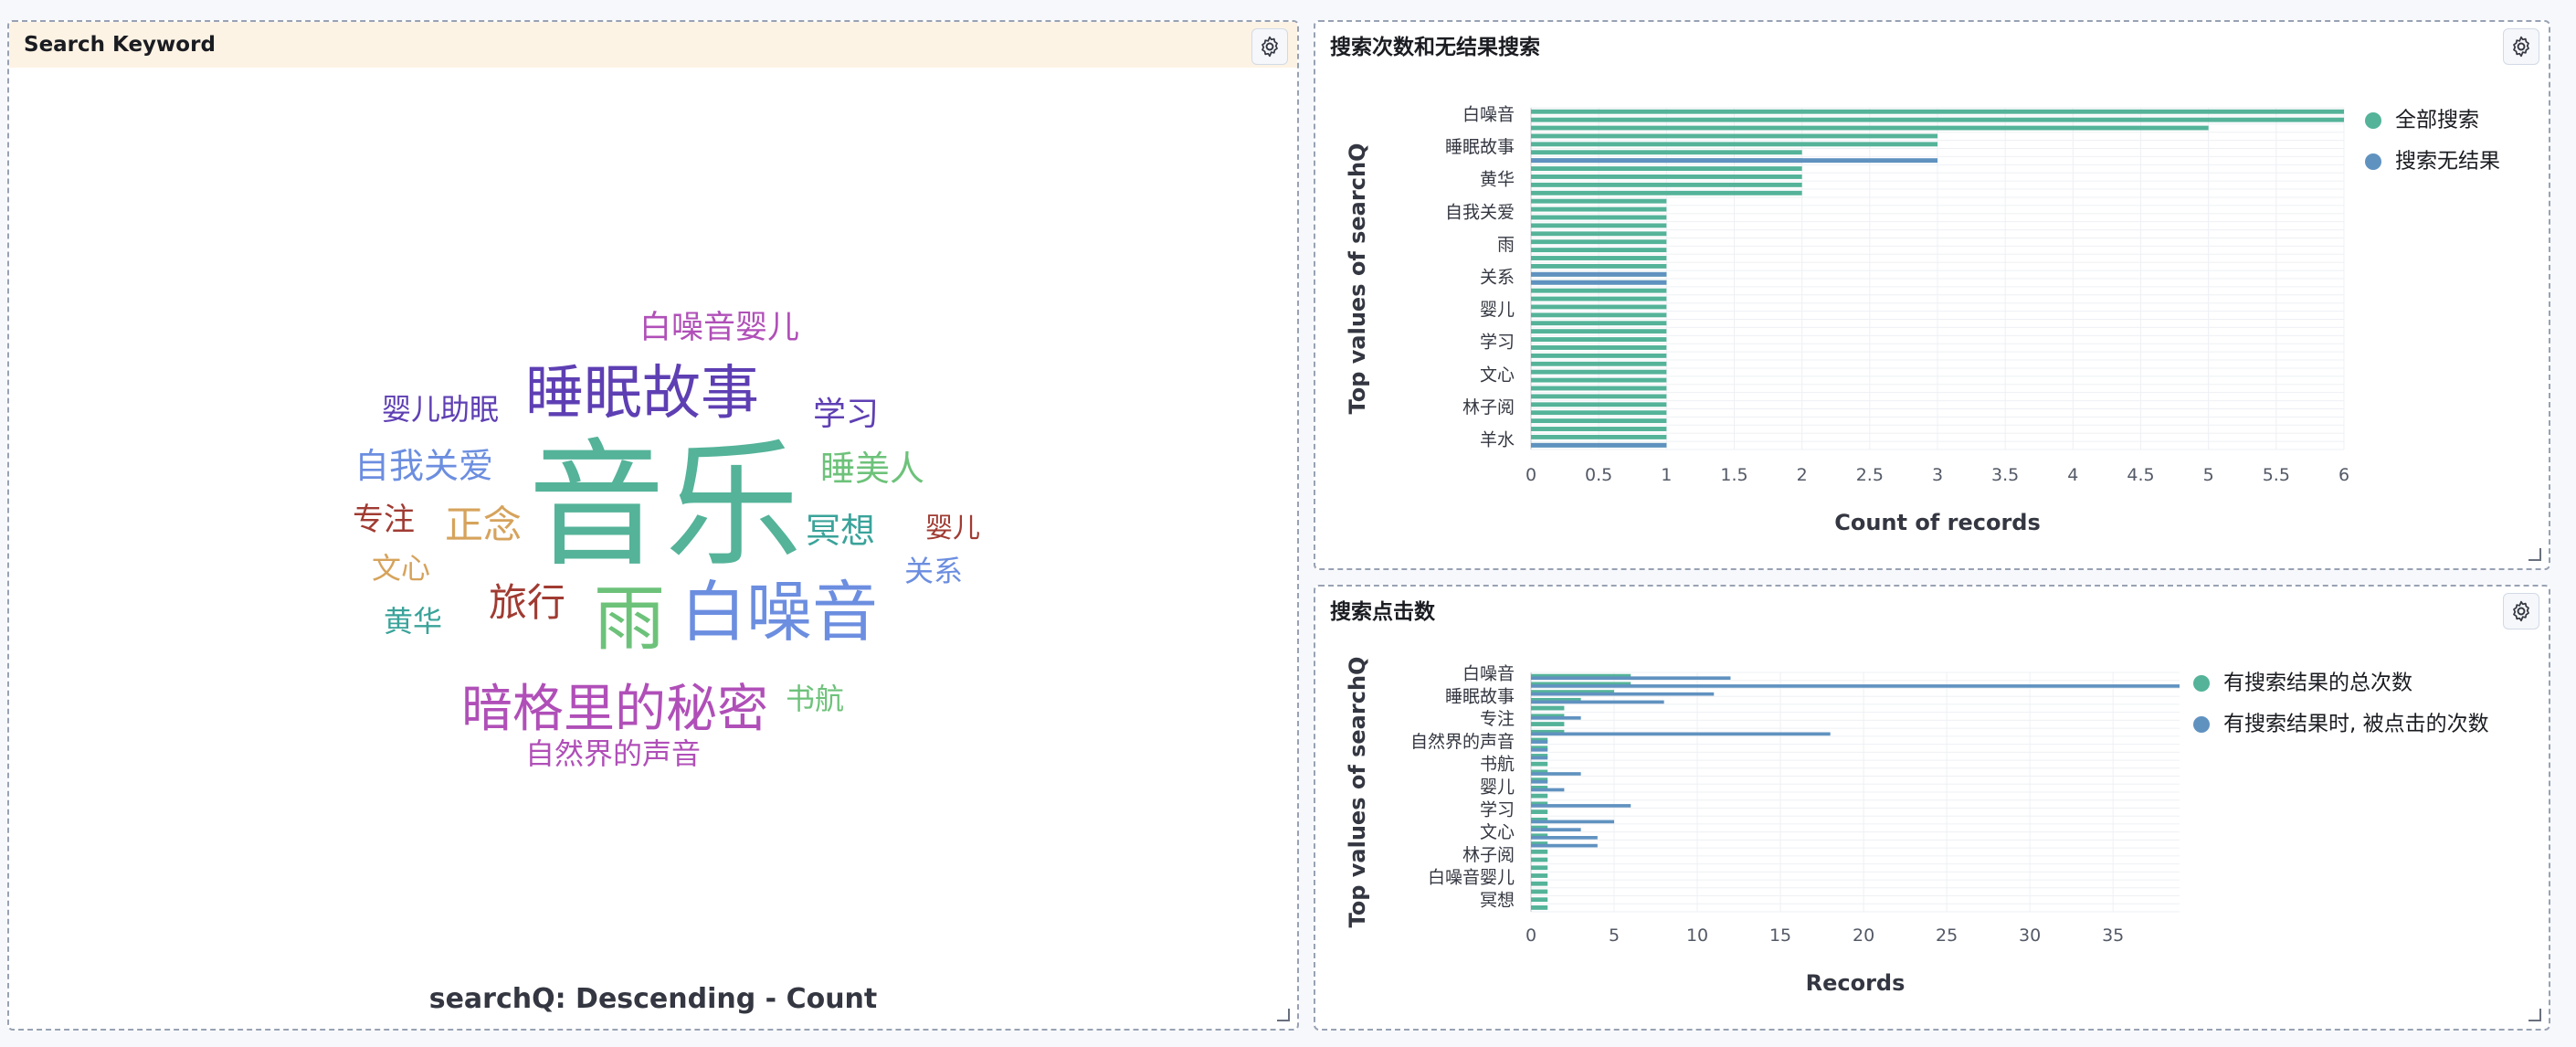 The image size is (2576, 1047). What do you see at coordinates (653, 45) in the screenshot?
I see `panel-title: Search Keyword` at bounding box center [653, 45].